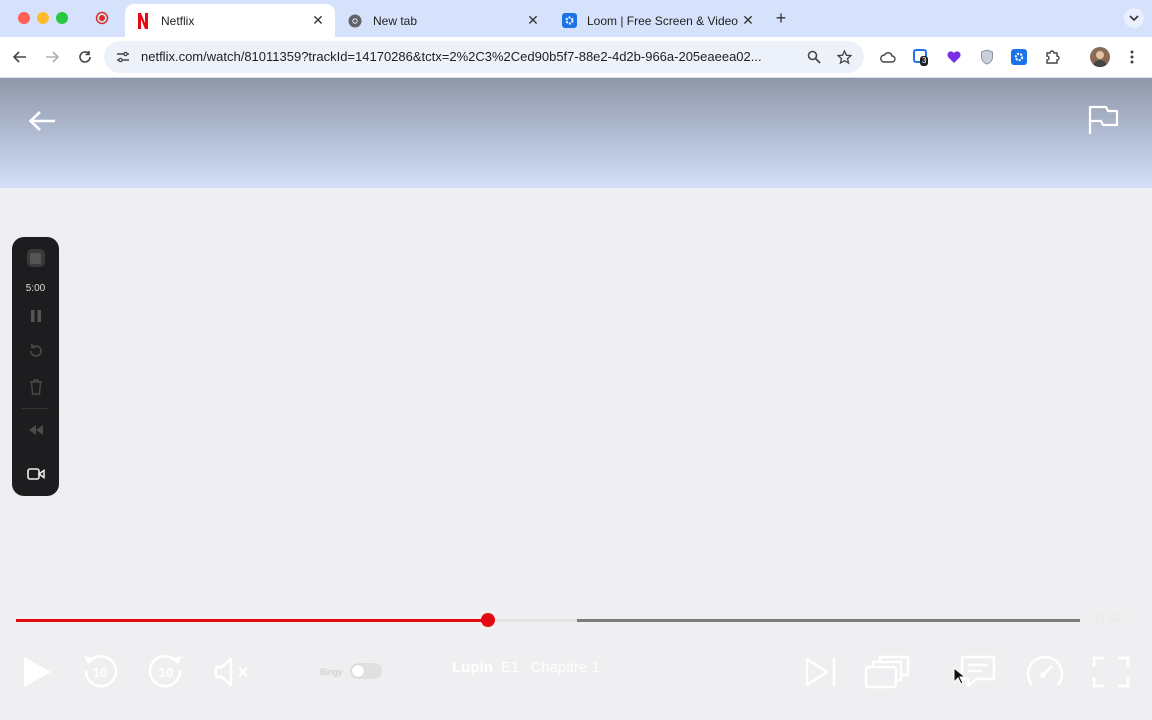 This screenshot has height=720, width=1152. I want to click on bingy-toggle-switch, so click(366, 671).